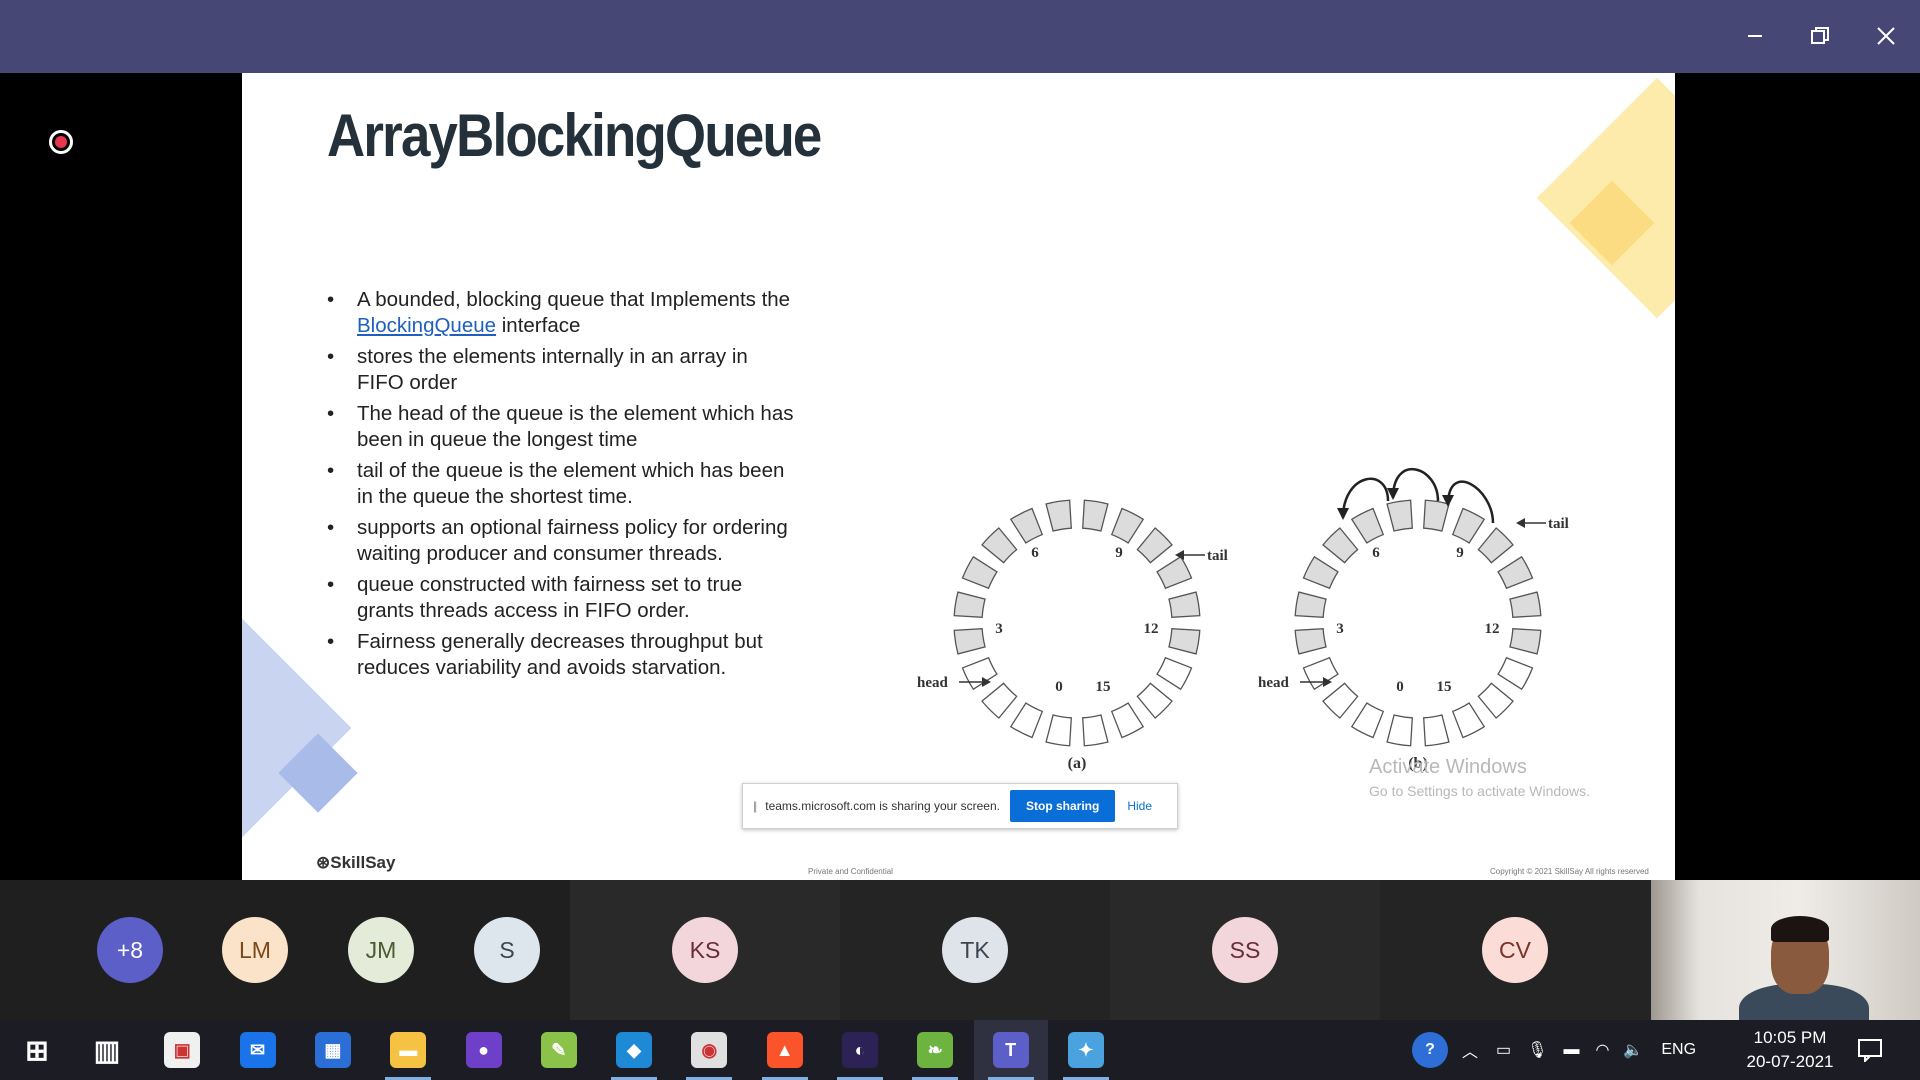 This screenshot has height=1080, width=1920. Describe the element at coordinates (507, 950) in the screenshot. I see `participant-avatar: S` at that location.